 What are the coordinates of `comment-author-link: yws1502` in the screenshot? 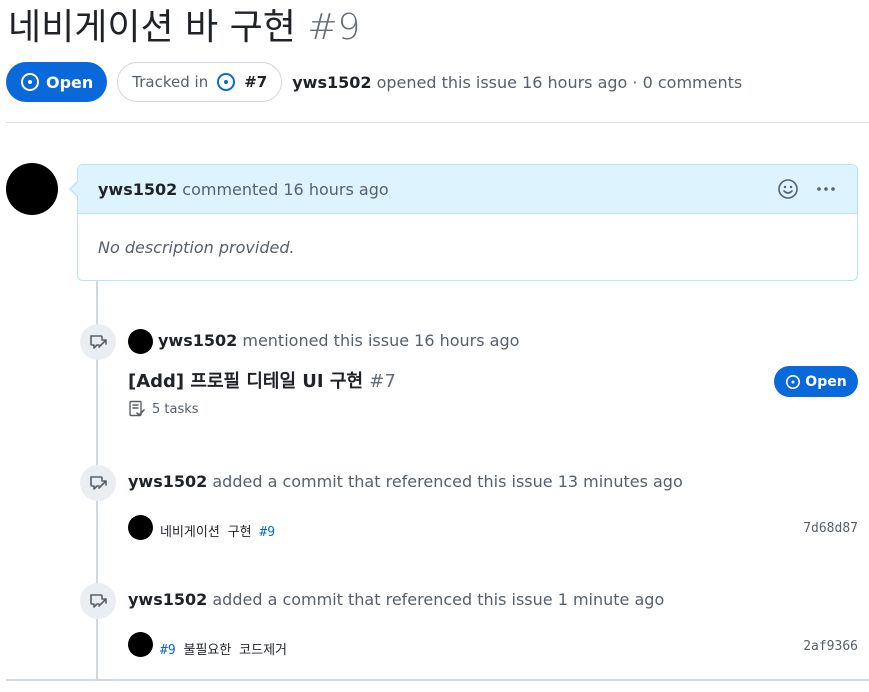 It's located at (137, 189).